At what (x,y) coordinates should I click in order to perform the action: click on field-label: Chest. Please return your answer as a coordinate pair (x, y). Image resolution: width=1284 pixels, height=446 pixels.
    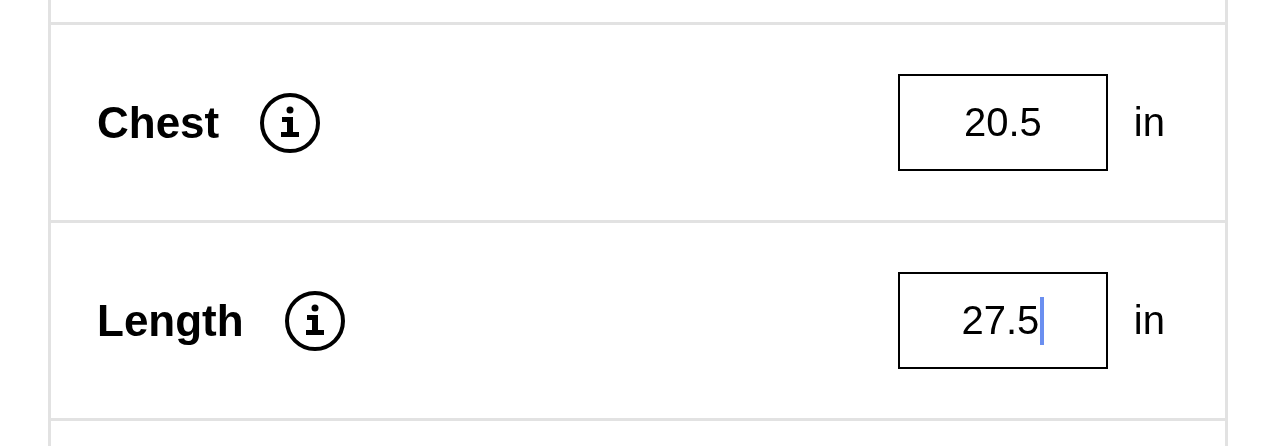
    Looking at the image, I should click on (158, 122).